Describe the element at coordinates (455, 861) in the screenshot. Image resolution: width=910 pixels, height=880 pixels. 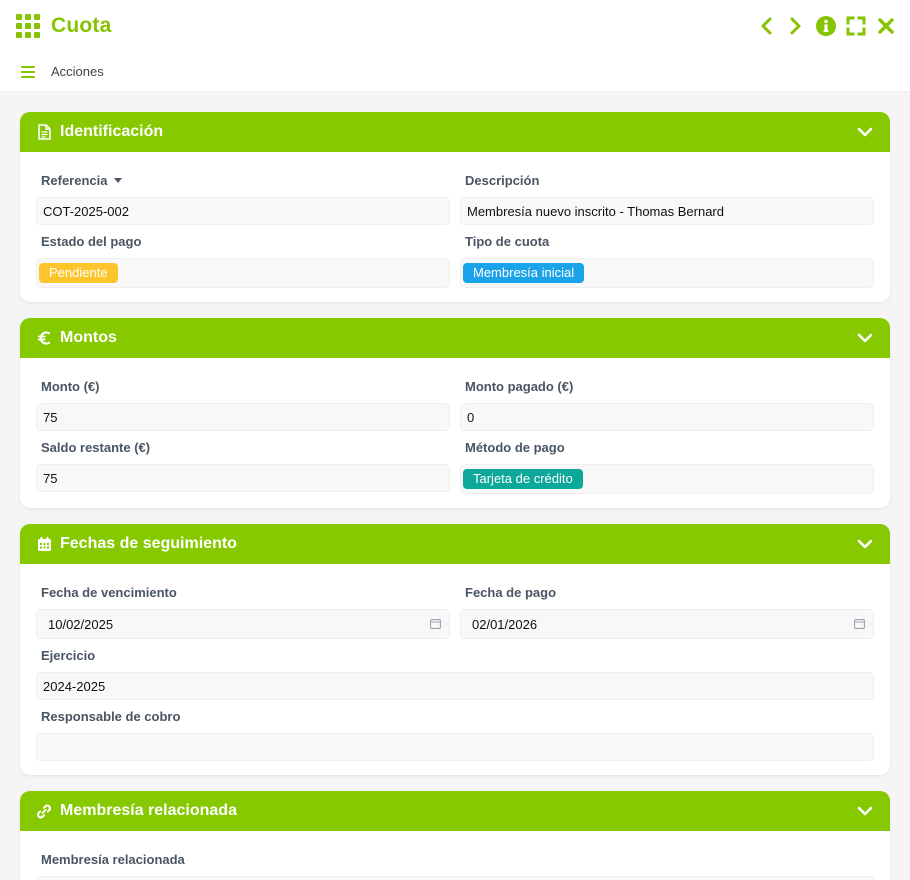
I see `field-membresia-relacionada: Membresía relacionada` at that location.